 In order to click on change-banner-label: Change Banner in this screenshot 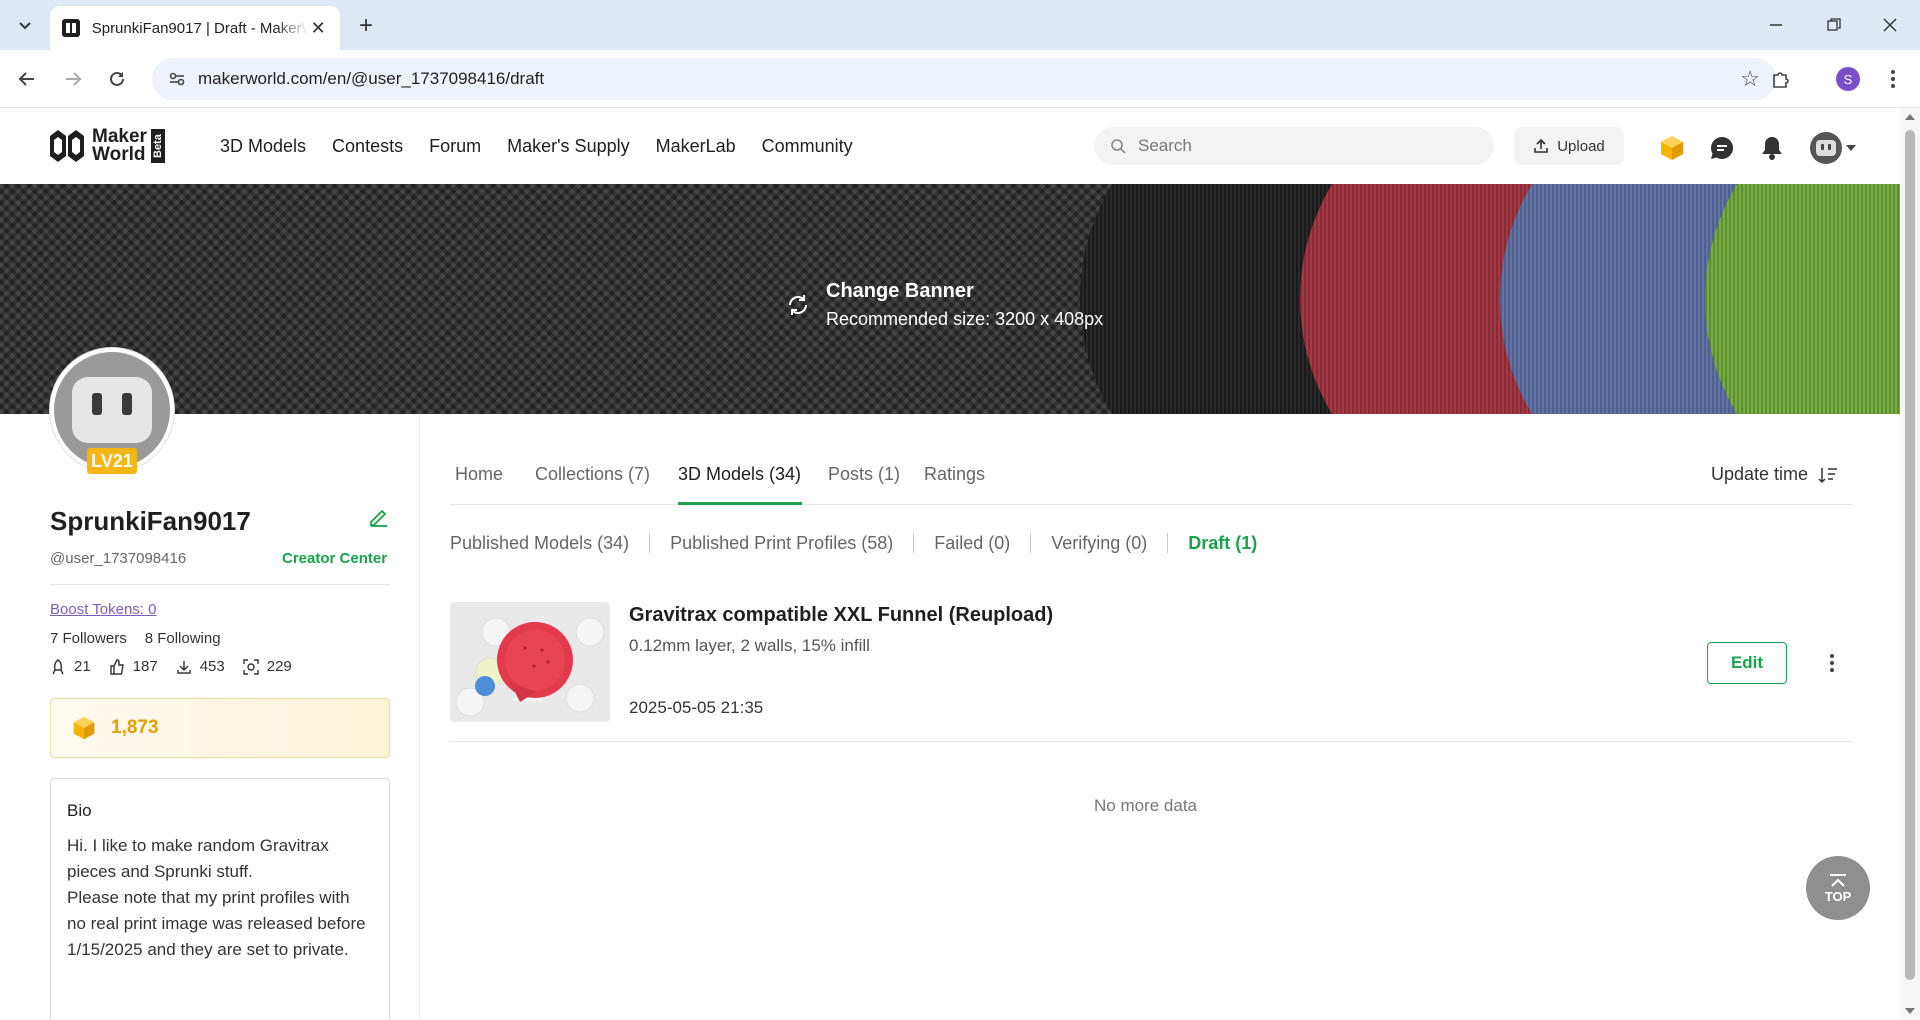, I will do `click(900, 291)`.